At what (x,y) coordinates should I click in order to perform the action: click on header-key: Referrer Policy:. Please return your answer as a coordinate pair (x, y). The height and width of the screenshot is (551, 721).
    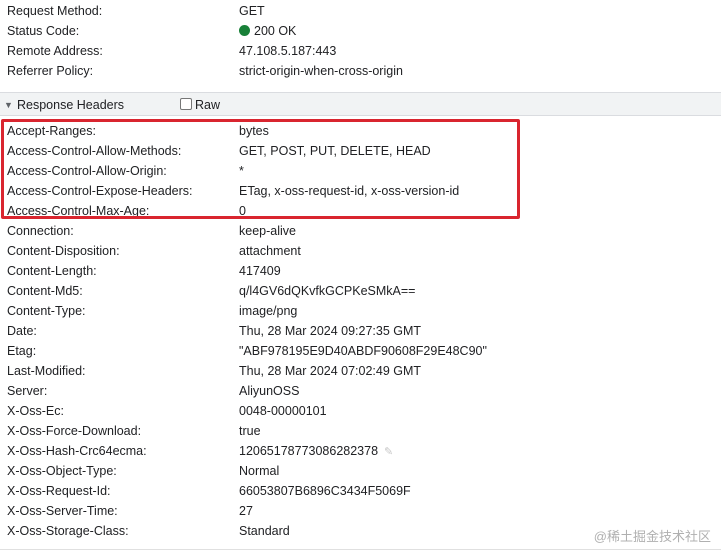
    Looking at the image, I should click on (50, 71).